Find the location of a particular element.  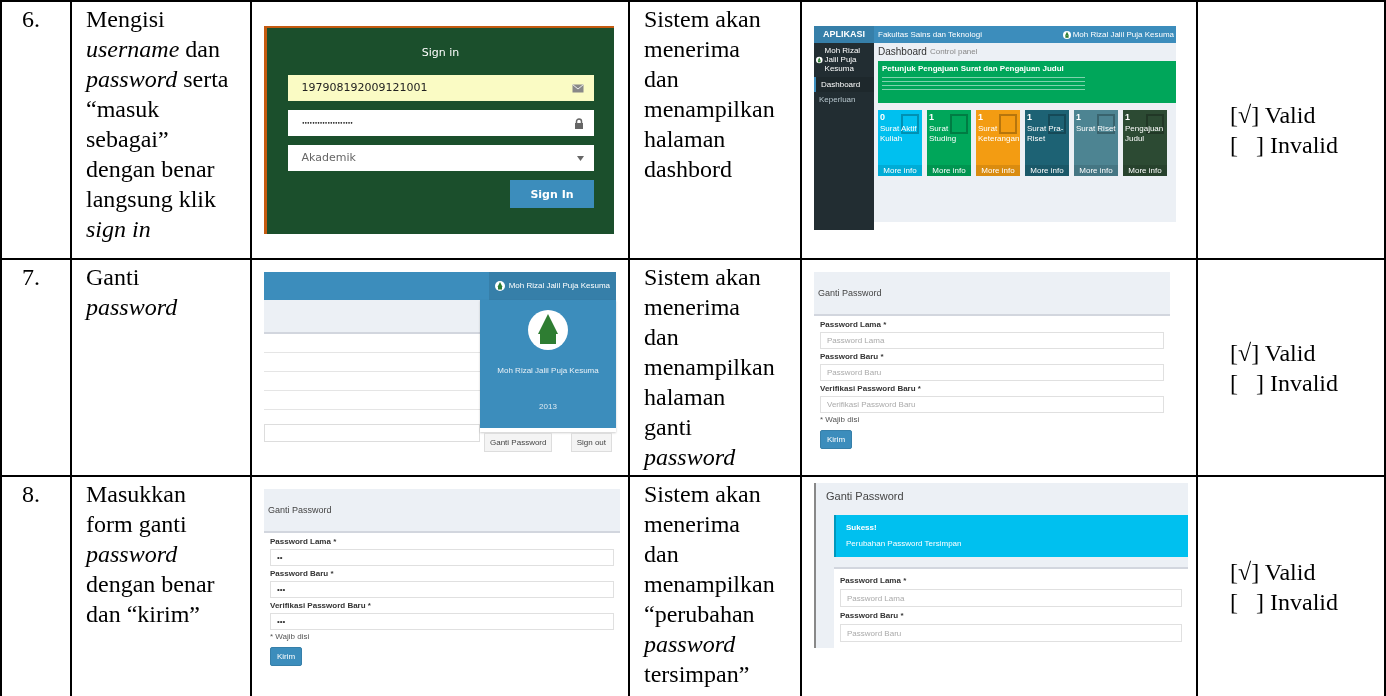

card-label: Surat Studing is located at coordinates (943, 133).